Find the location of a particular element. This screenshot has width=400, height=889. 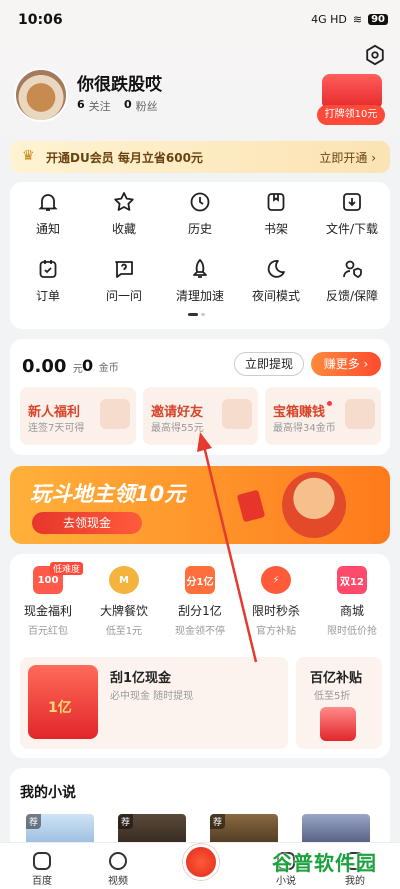

promo-subtitle: 必中现金 随时提现 is located at coordinates (152, 696).